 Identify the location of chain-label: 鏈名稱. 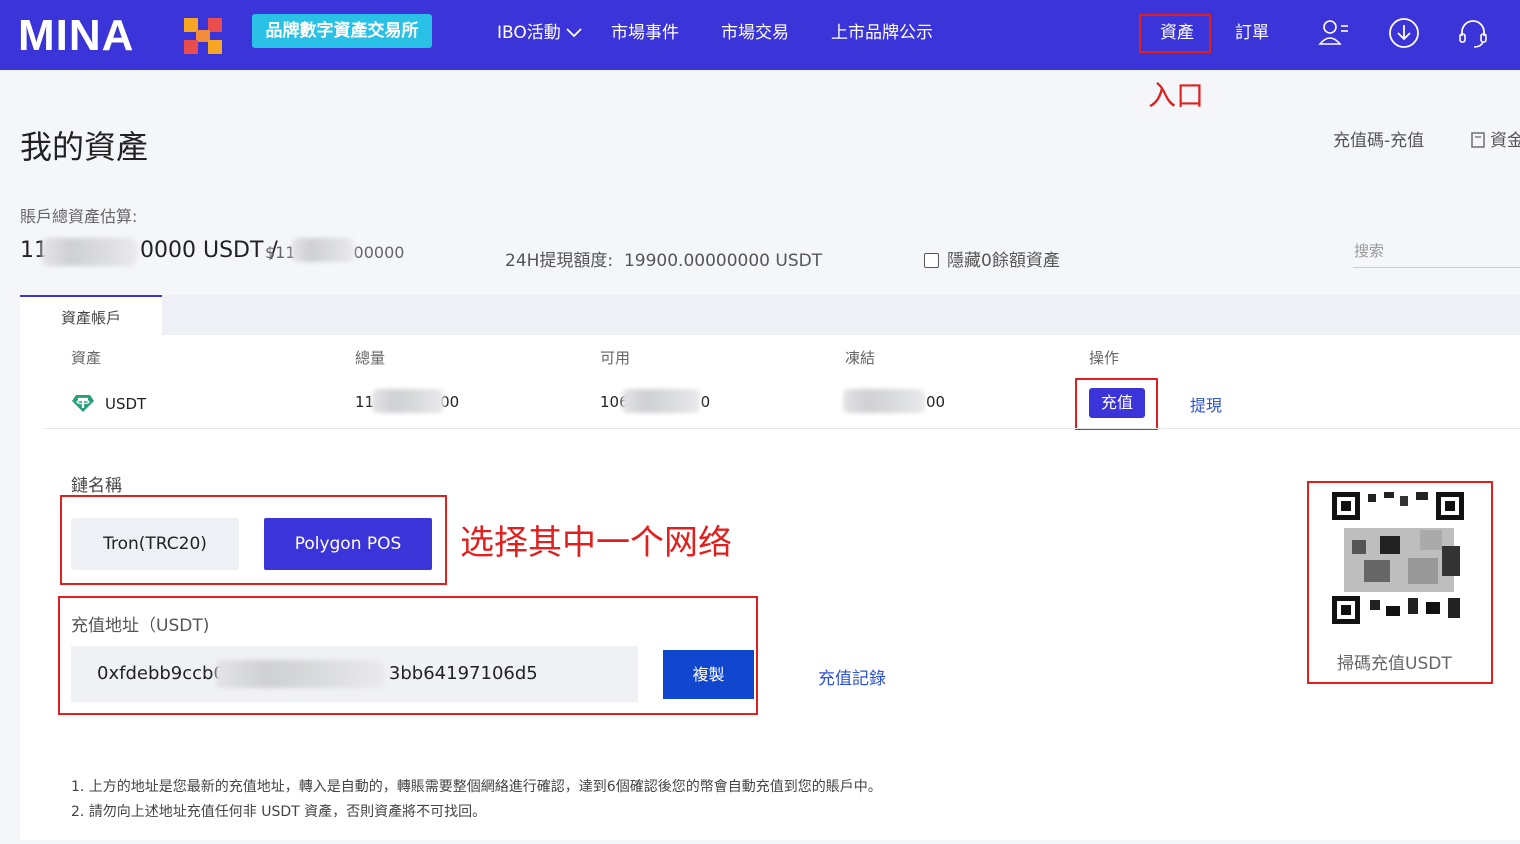
(96, 486).